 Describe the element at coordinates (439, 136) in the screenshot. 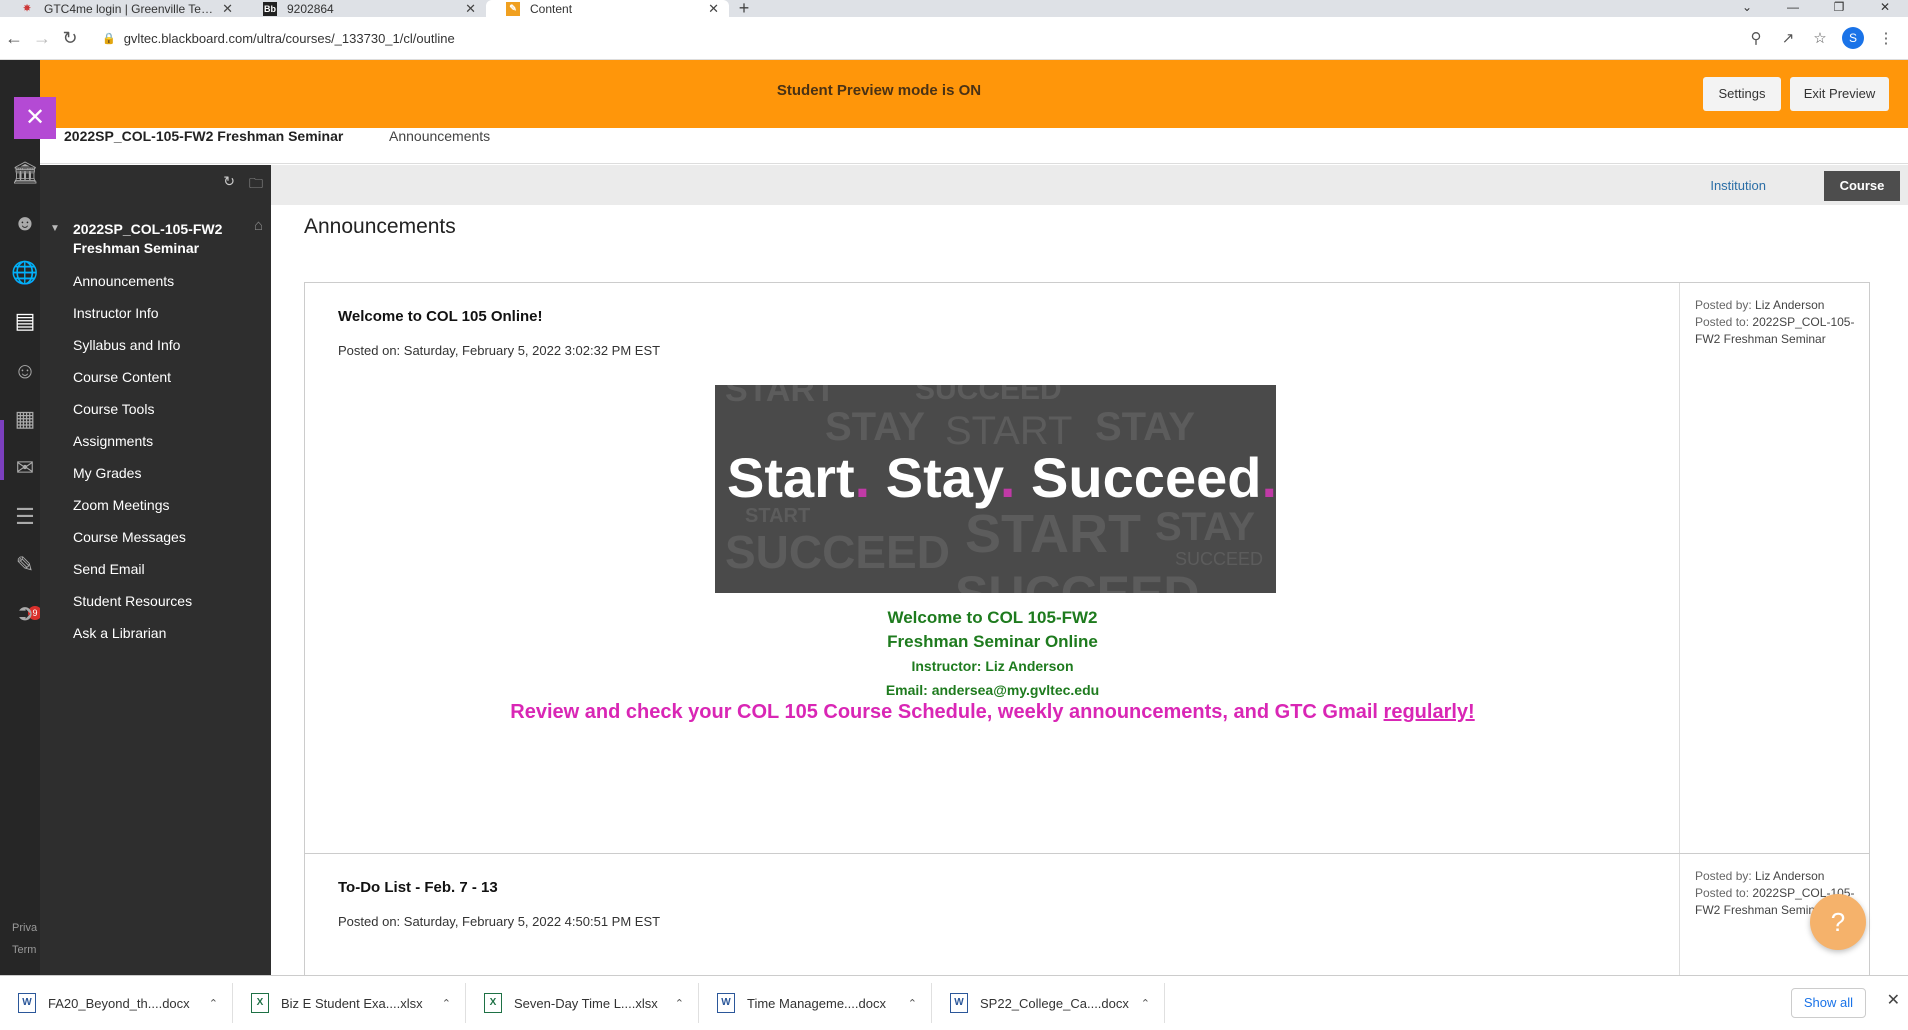

I see `breadcrumb-announcements: Announcements` at that location.